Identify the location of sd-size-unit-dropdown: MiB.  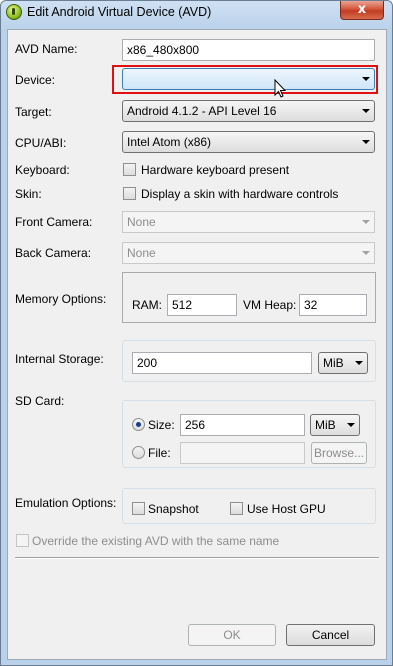
(335, 425).